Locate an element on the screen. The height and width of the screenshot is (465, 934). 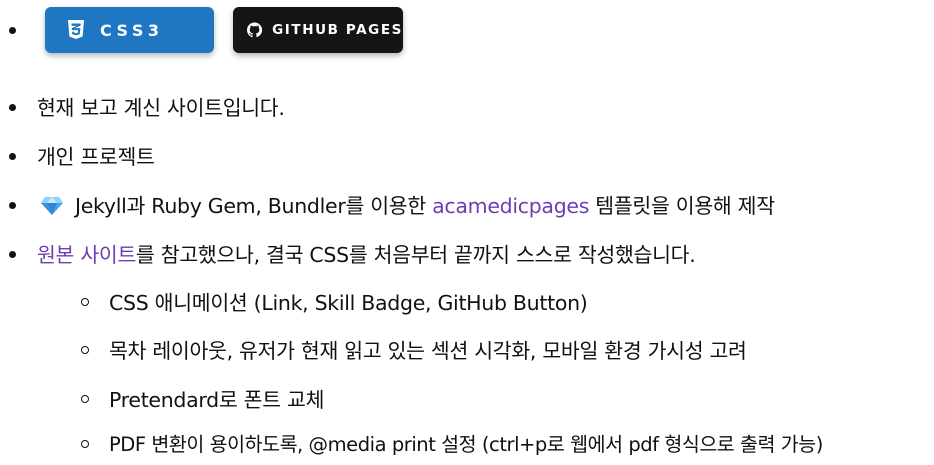
template-suffix-text: 템플릿을 이용해 제작 is located at coordinates (682, 206).